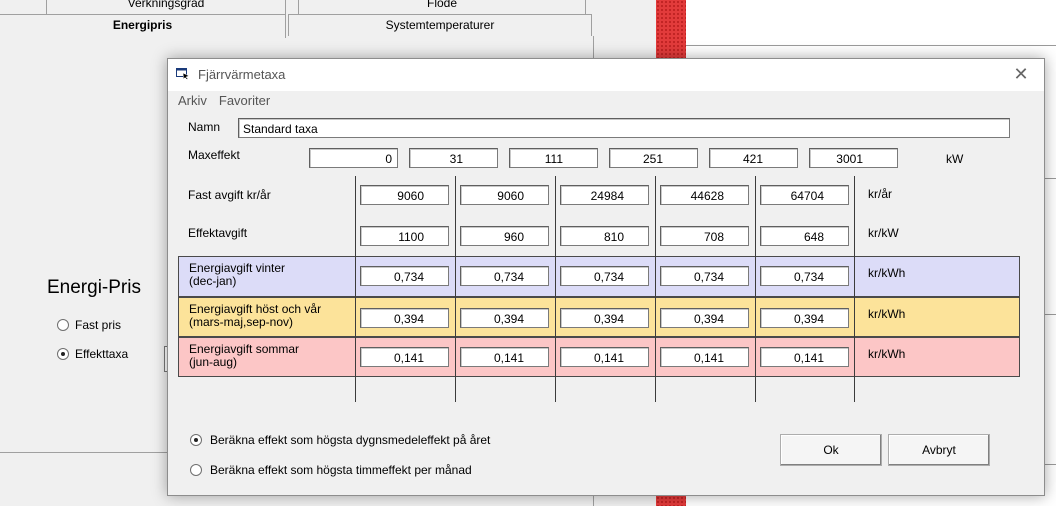  Describe the element at coordinates (404, 195) in the screenshot. I see `fixed-fee-input-1: 9060` at that location.